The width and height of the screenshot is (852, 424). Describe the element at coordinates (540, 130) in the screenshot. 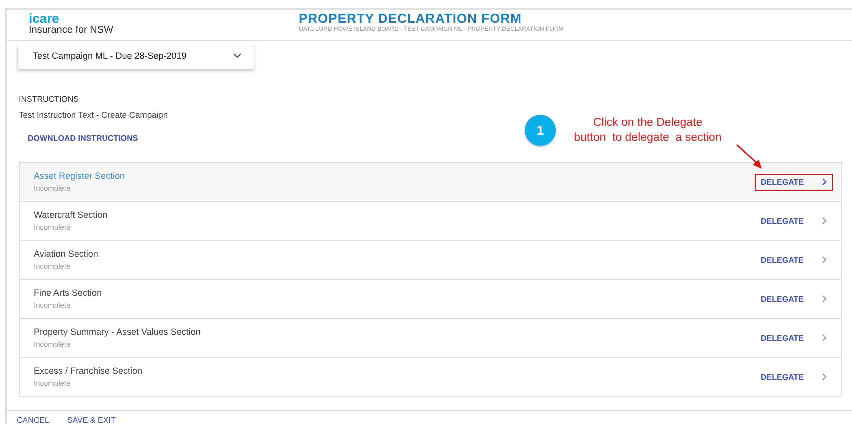

I see `step-badge: 1` at that location.